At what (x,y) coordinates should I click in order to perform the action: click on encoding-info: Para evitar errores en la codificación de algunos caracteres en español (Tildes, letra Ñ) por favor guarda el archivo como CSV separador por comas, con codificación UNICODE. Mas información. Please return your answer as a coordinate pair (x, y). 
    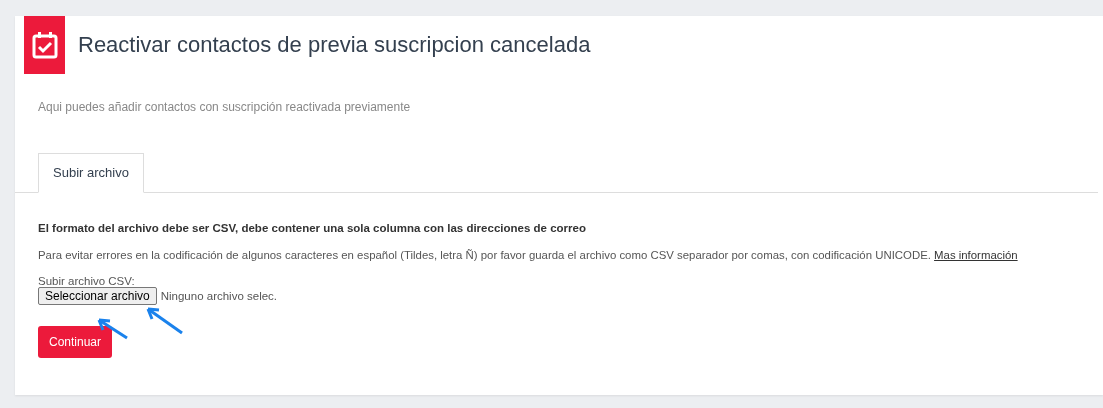
    Looking at the image, I should click on (528, 255).